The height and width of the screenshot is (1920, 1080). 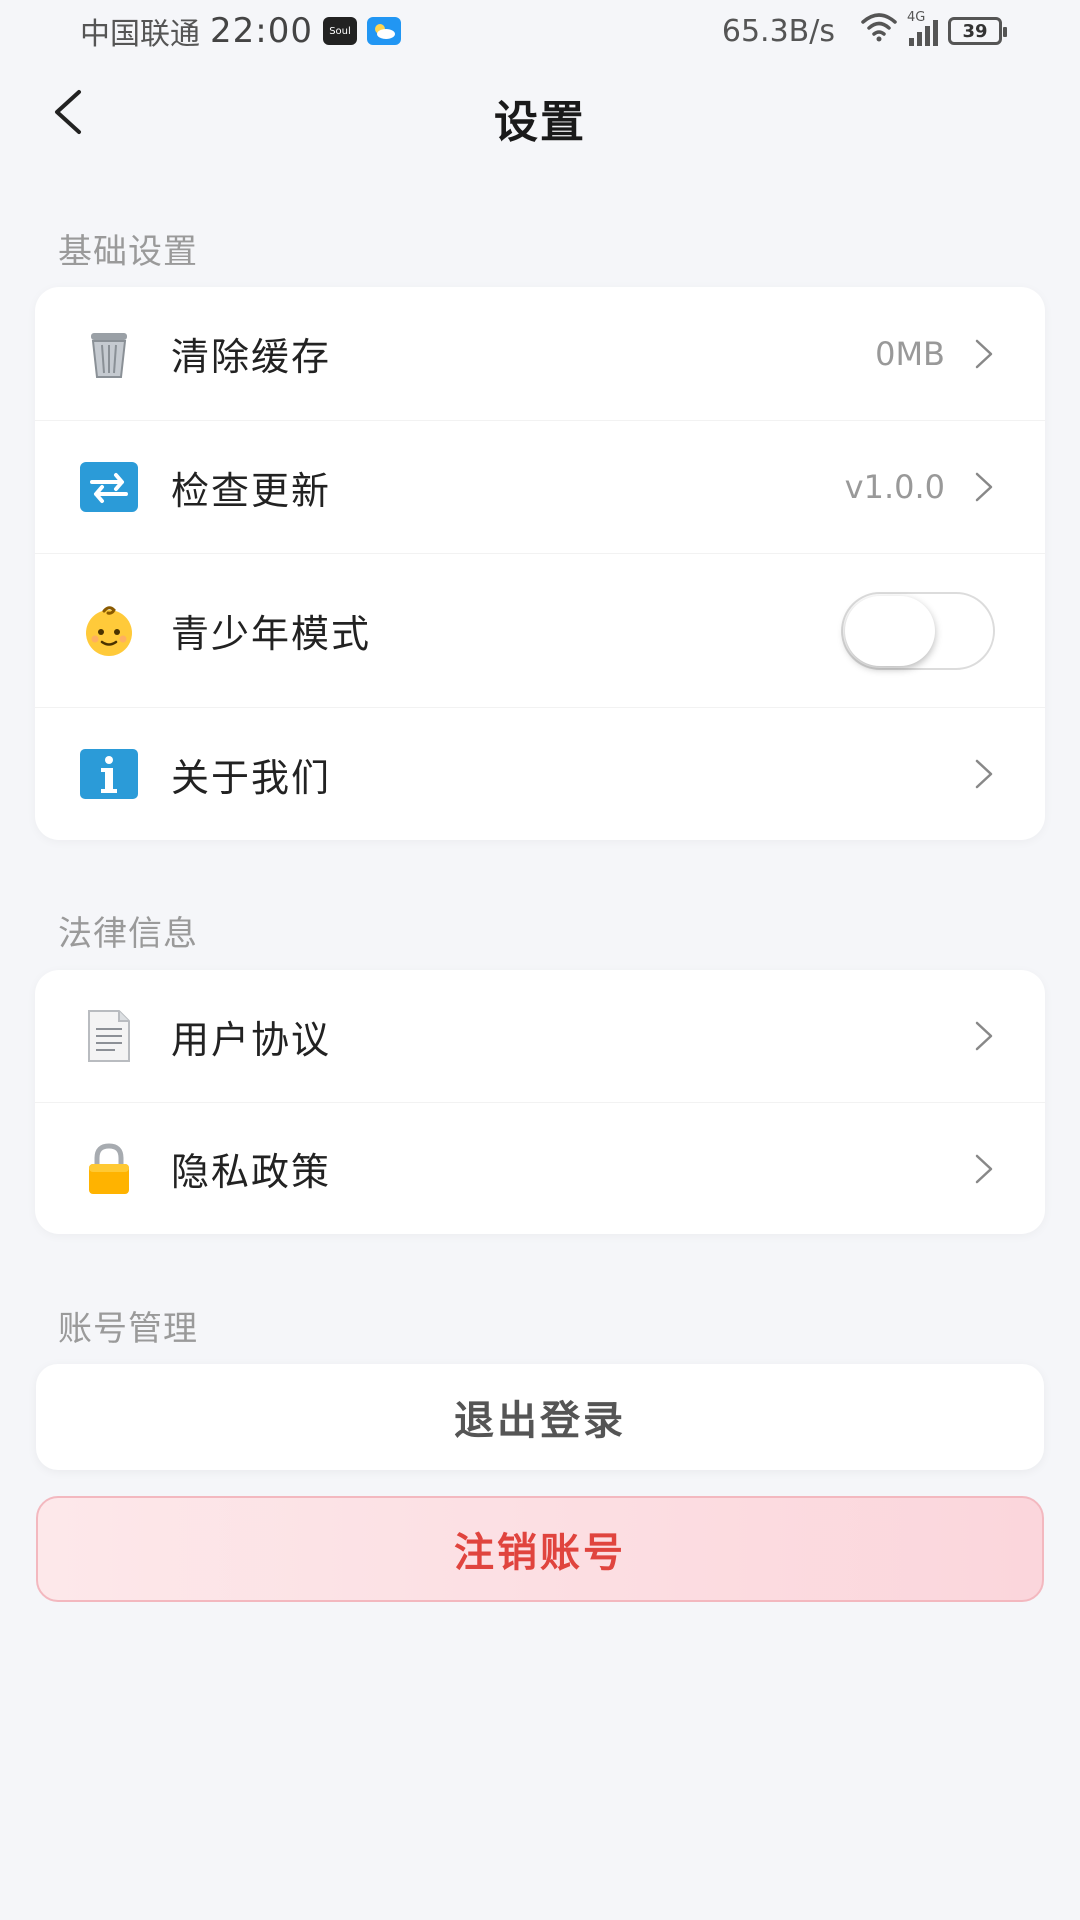 I want to click on check-update-row: 检查更新 v1.0.0, so click(x=540, y=486).